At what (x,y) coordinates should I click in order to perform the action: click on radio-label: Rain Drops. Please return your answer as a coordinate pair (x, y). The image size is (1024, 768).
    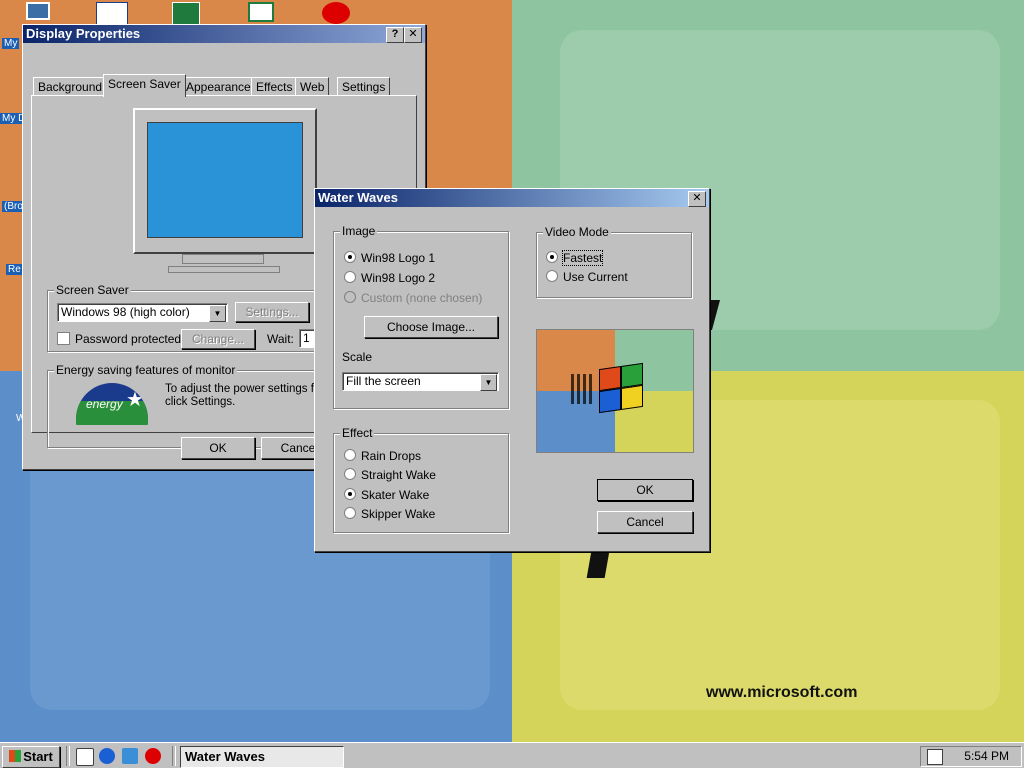
    Looking at the image, I should click on (391, 456).